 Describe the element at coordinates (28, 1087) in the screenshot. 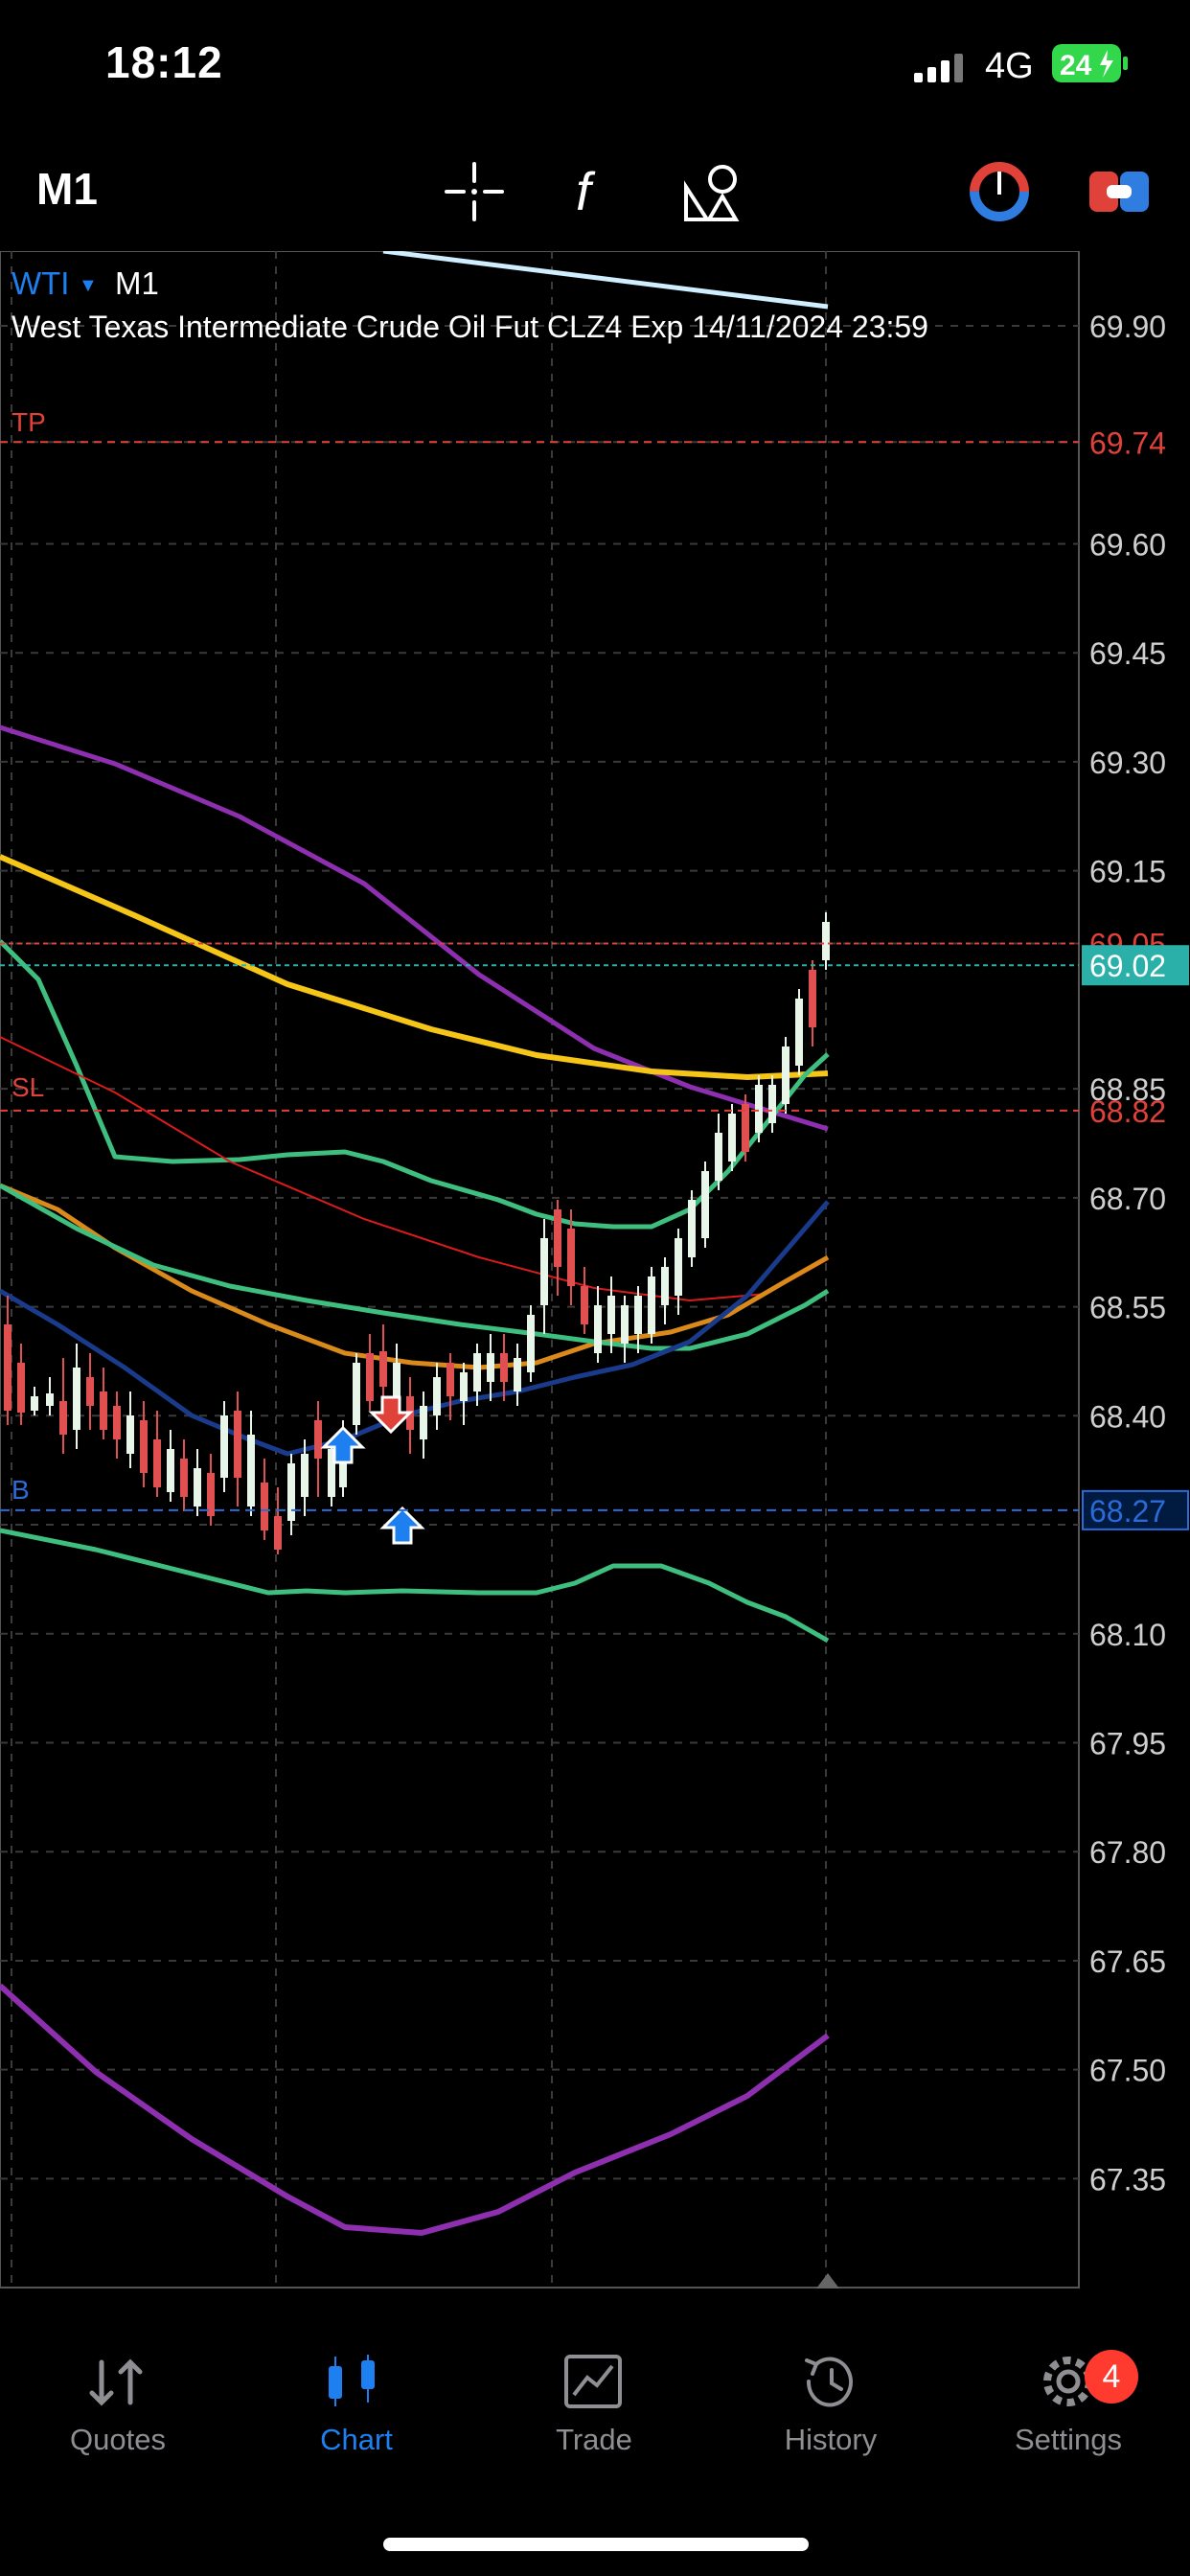

I see `sl-label: SL` at that location.